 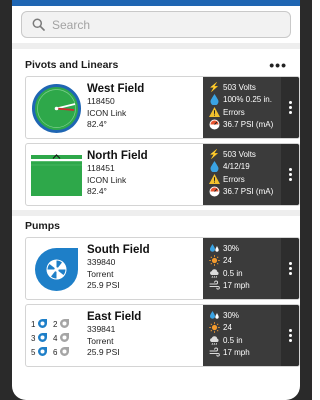 I want to click on section-header-pumps: Pumps, so click(x=156, y=226).